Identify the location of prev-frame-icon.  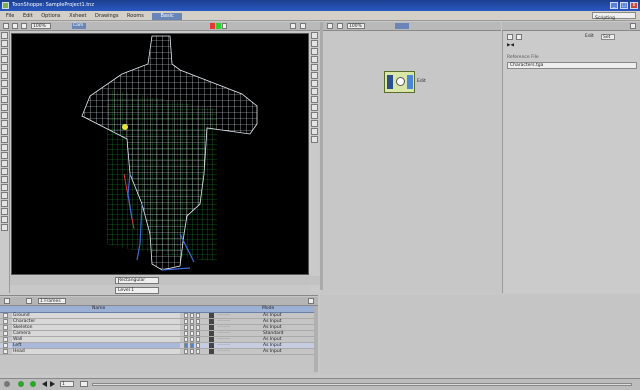
(44, 384).